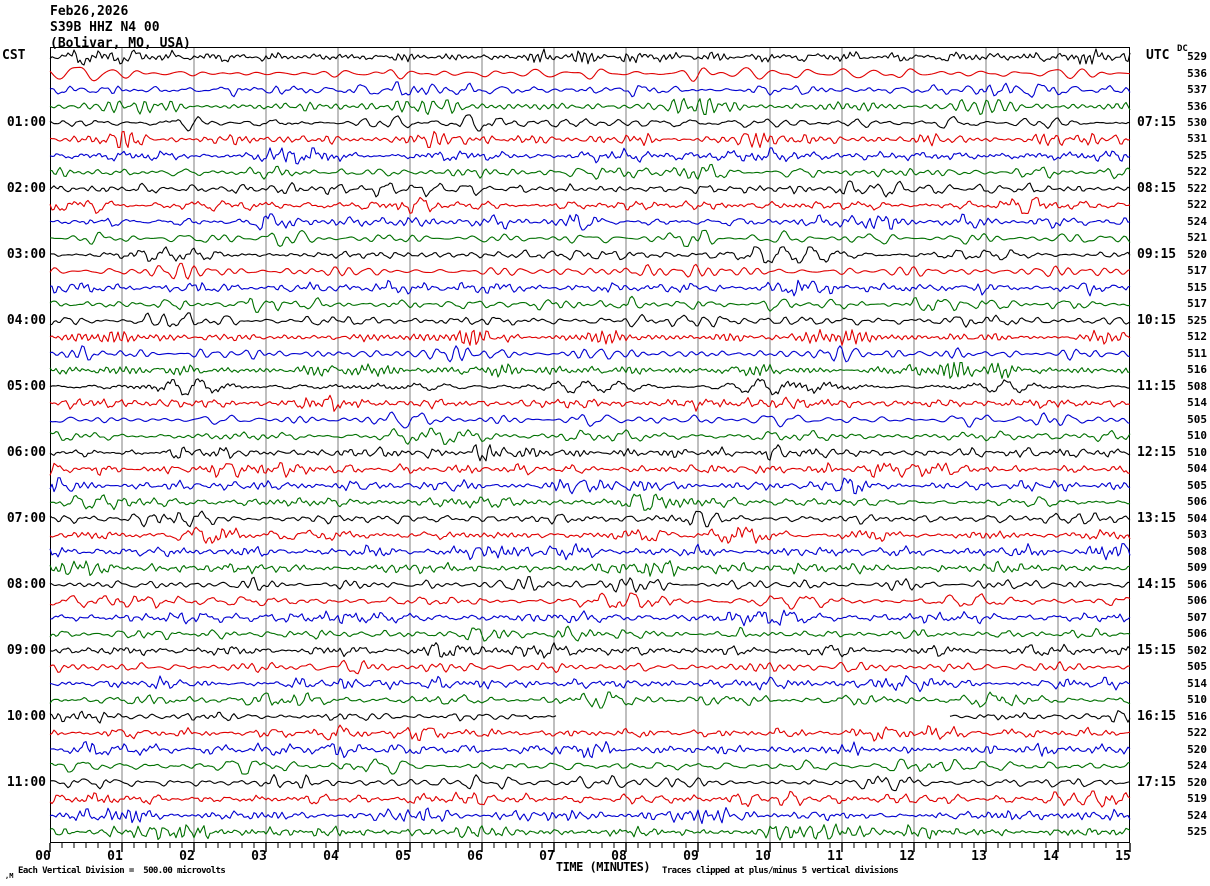 This screenshot has height=886, width=1210. What do you see at coordinates (43, 856) in the screenshot?
I see `x-tick-label: 00` at bounding box center [43, 856].